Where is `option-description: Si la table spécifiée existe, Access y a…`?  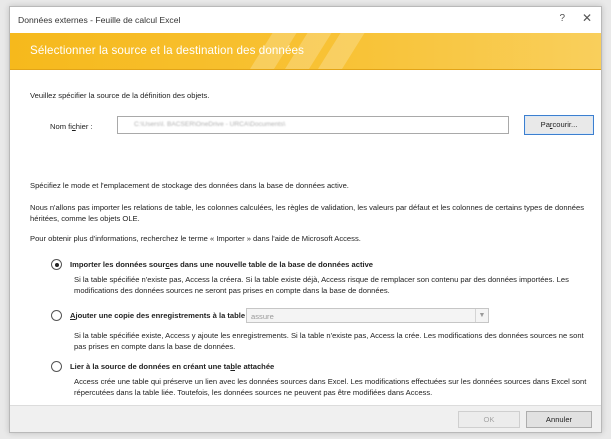
option-description: Si la table spécifiée existe, Access y a… is located at coordinates (329, 341).